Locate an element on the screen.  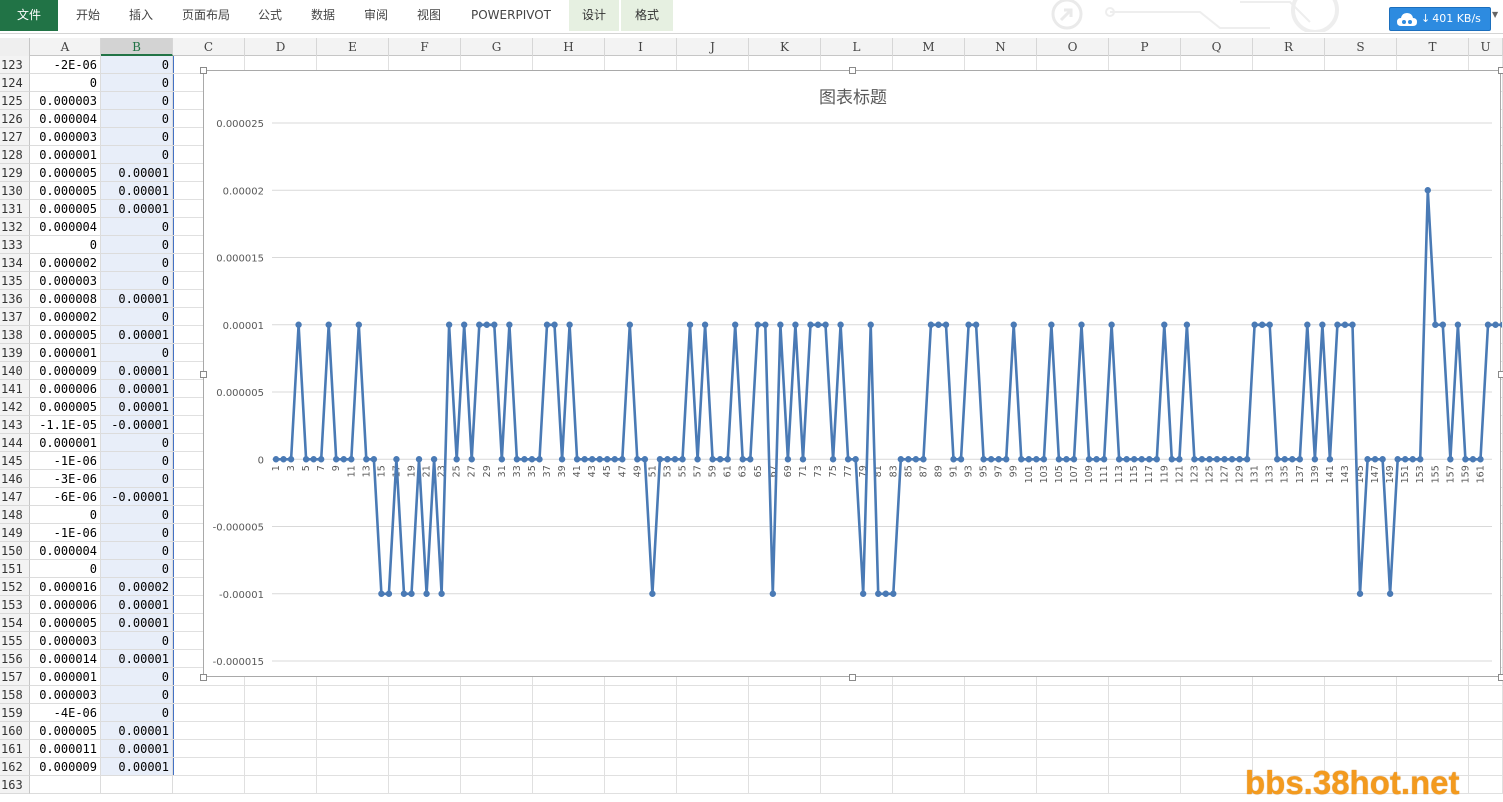
row-number: 147 is located at coordinates (15, 497).